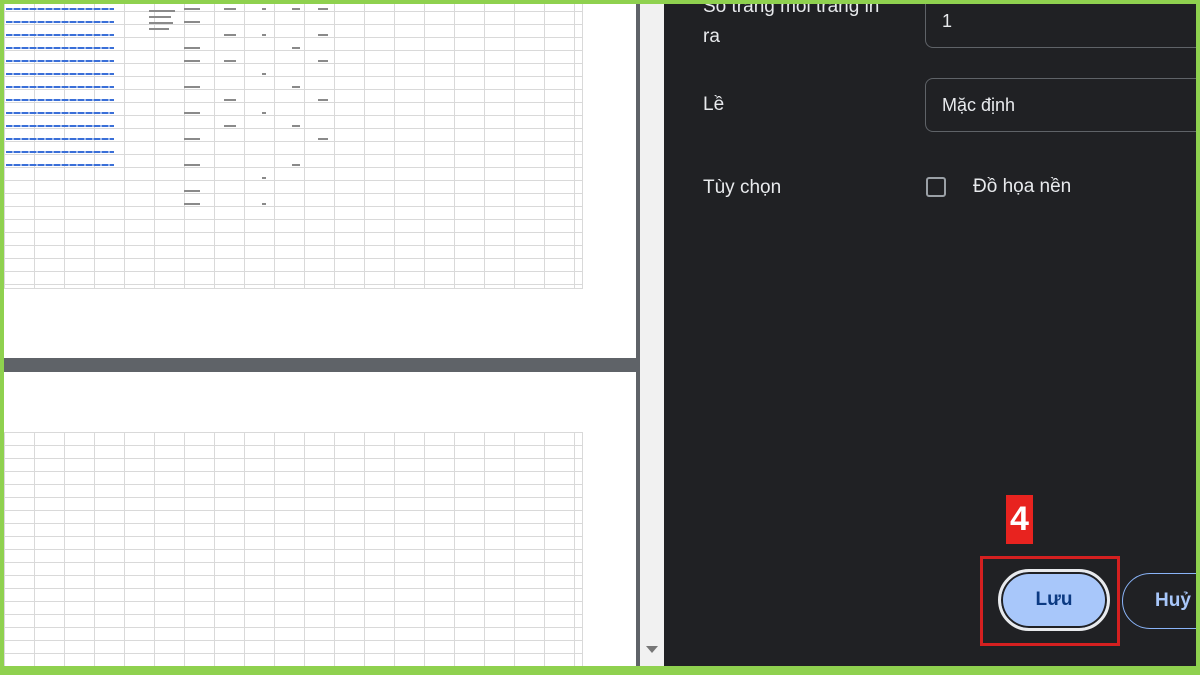  What do you see at coordinates (936, 187) in the screenshot?
I see `background-graphics-checkbox` at bounding box center [936, 187].